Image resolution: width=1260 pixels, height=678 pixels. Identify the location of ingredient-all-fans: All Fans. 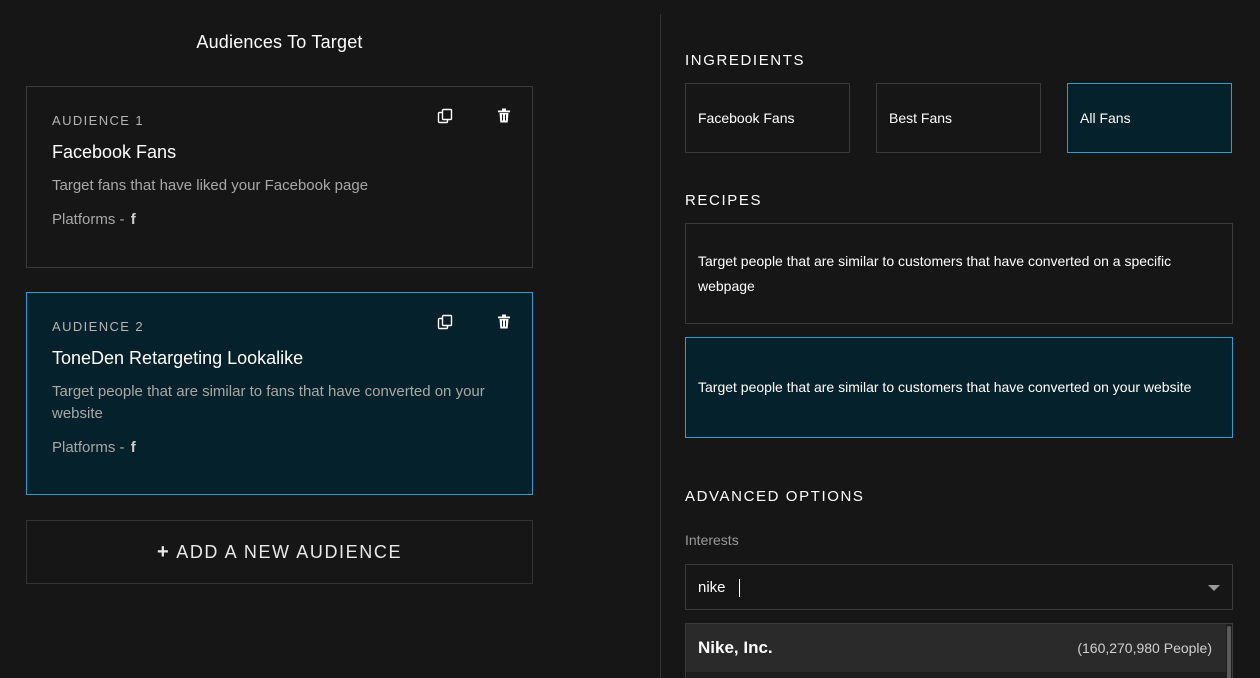
(1149, 118).